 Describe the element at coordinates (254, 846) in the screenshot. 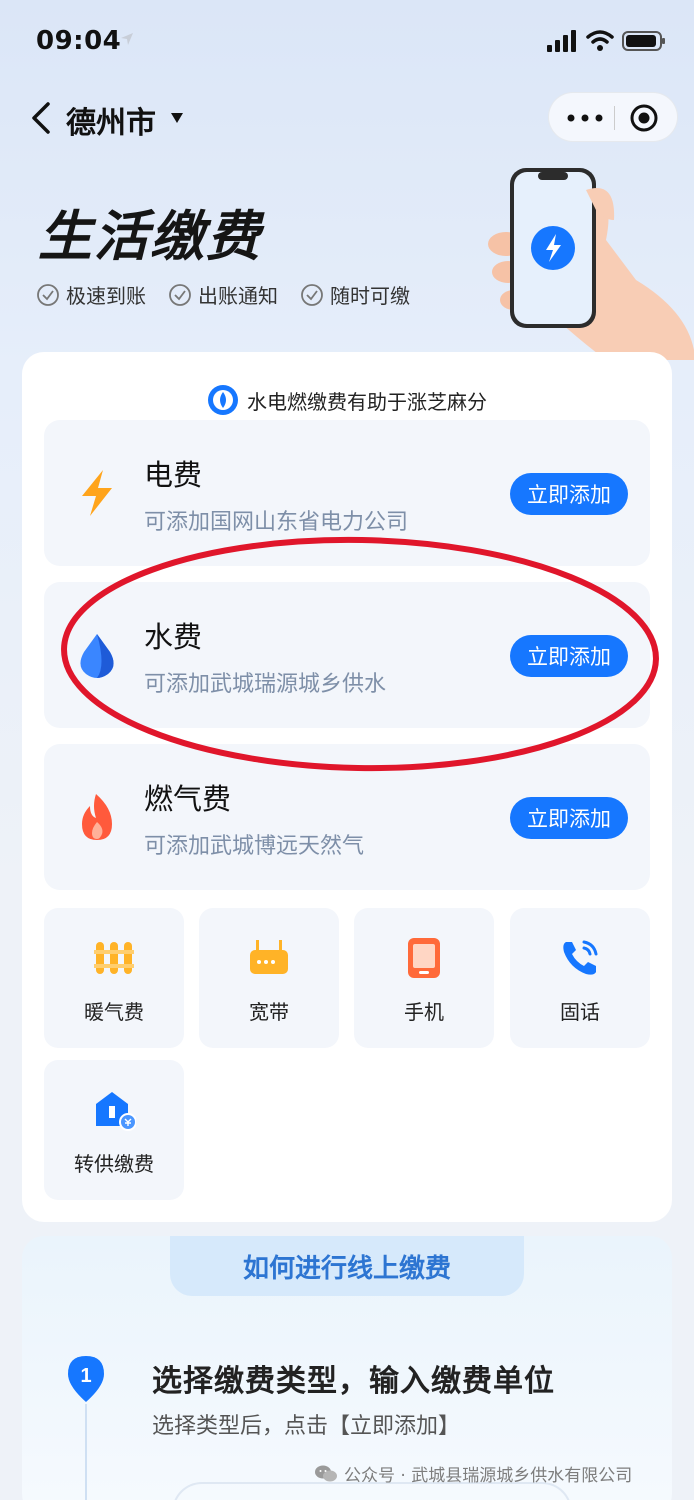

I see `bill-desc: 可添加武城博远天然气` at that location.